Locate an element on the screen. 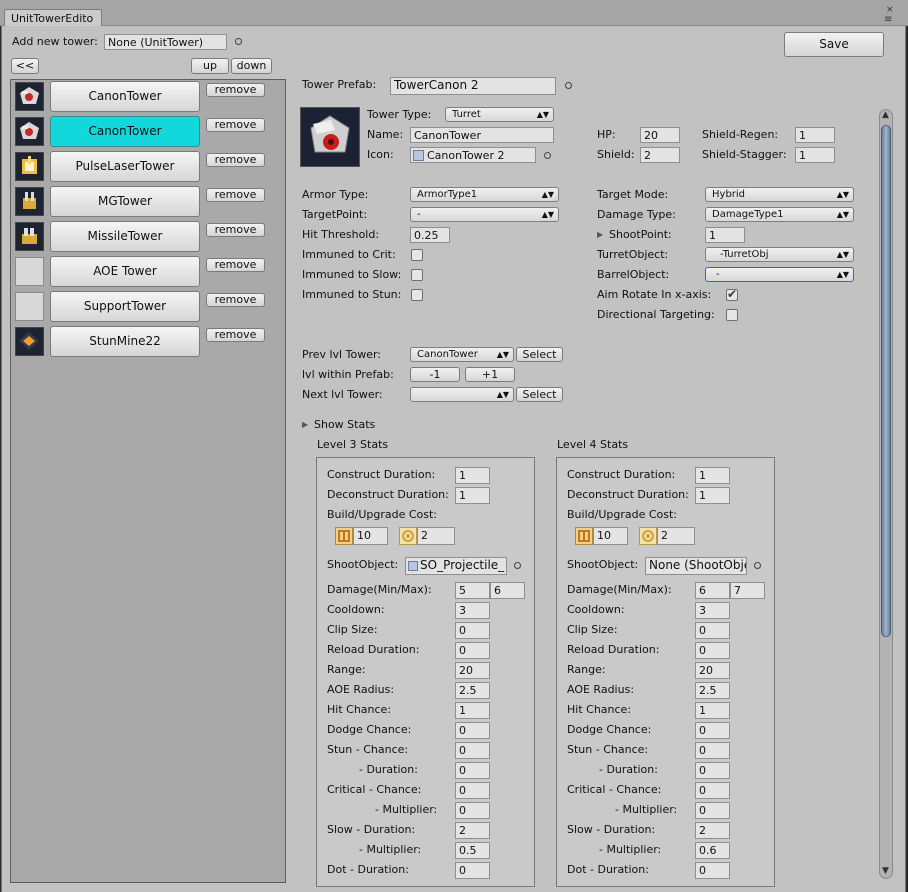 The width and height of the screenshot is (908, 892). barrel-object-dropdown: - ▲▼ is located at coordinates (779, 274).